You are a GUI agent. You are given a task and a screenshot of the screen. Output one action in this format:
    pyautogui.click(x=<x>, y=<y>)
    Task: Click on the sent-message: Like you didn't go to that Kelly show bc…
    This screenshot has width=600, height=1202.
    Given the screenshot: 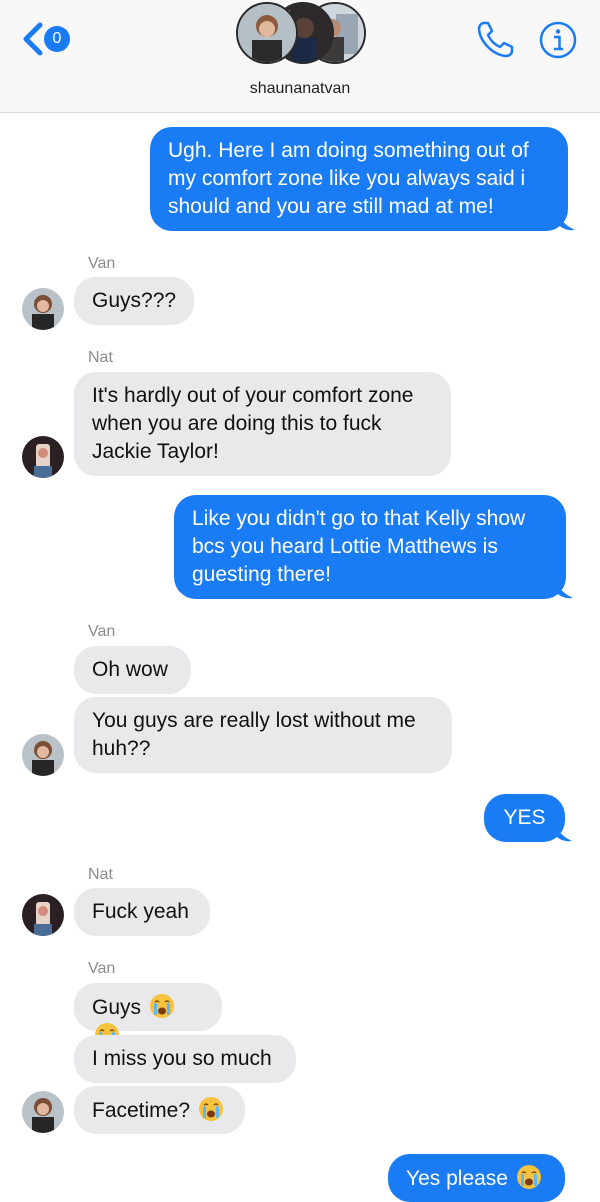 What is the action you would take?
    pyautogui.click(x=370, y=547)
    